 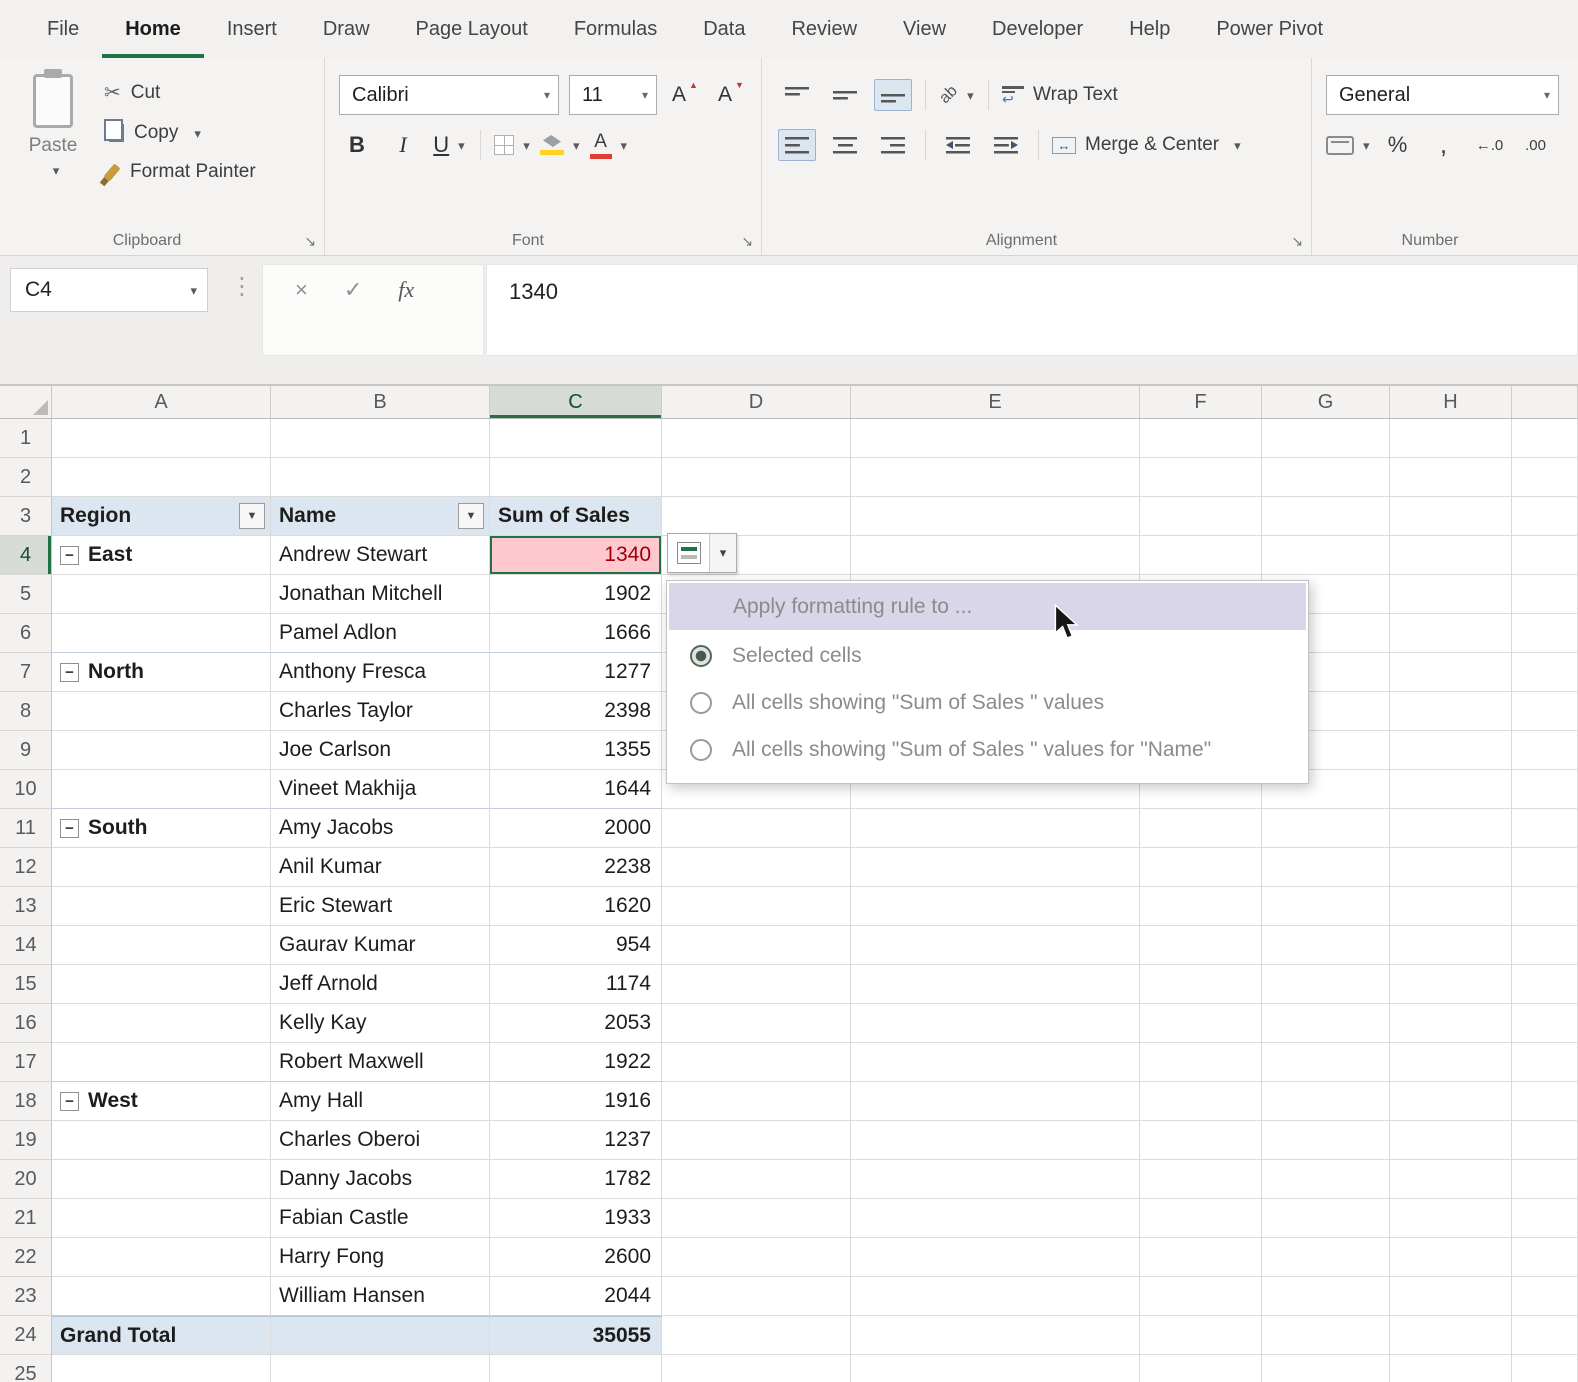 What do you see at coordinates (161, 1023) in the screenshot?
I see `cell-A16` at bounding box center [161, 1023].